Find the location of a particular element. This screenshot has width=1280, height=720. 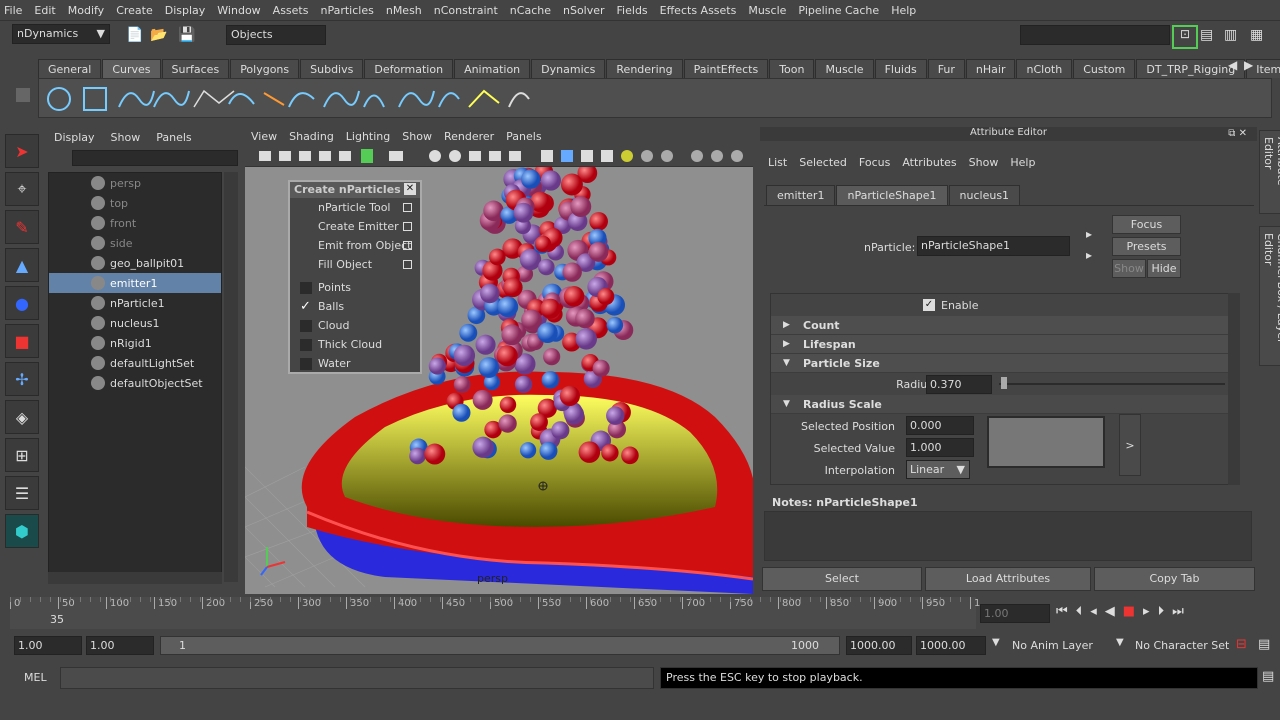

outliner-item: emitter1 is located at coordinates (135, 283).